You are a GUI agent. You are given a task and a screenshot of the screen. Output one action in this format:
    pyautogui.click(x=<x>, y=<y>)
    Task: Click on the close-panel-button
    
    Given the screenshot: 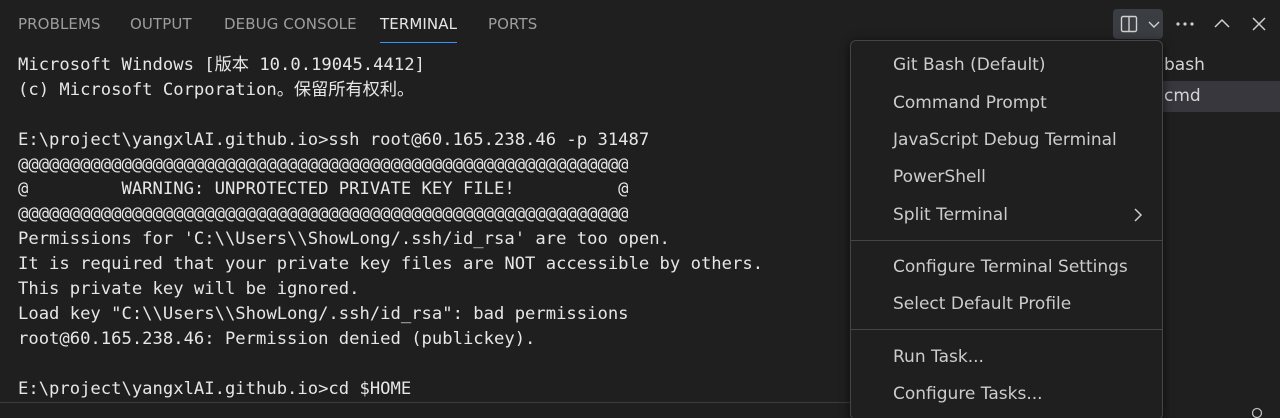 What is the action you would take?
    pyautogui.click(x=1259, y=24)
    